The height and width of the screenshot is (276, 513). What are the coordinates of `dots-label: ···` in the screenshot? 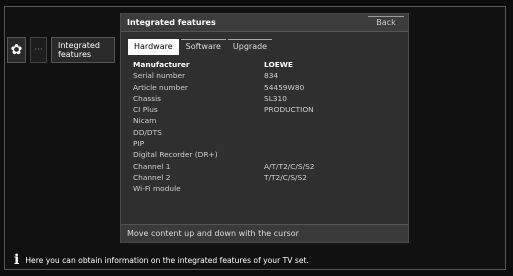 It's located at (38, 50).